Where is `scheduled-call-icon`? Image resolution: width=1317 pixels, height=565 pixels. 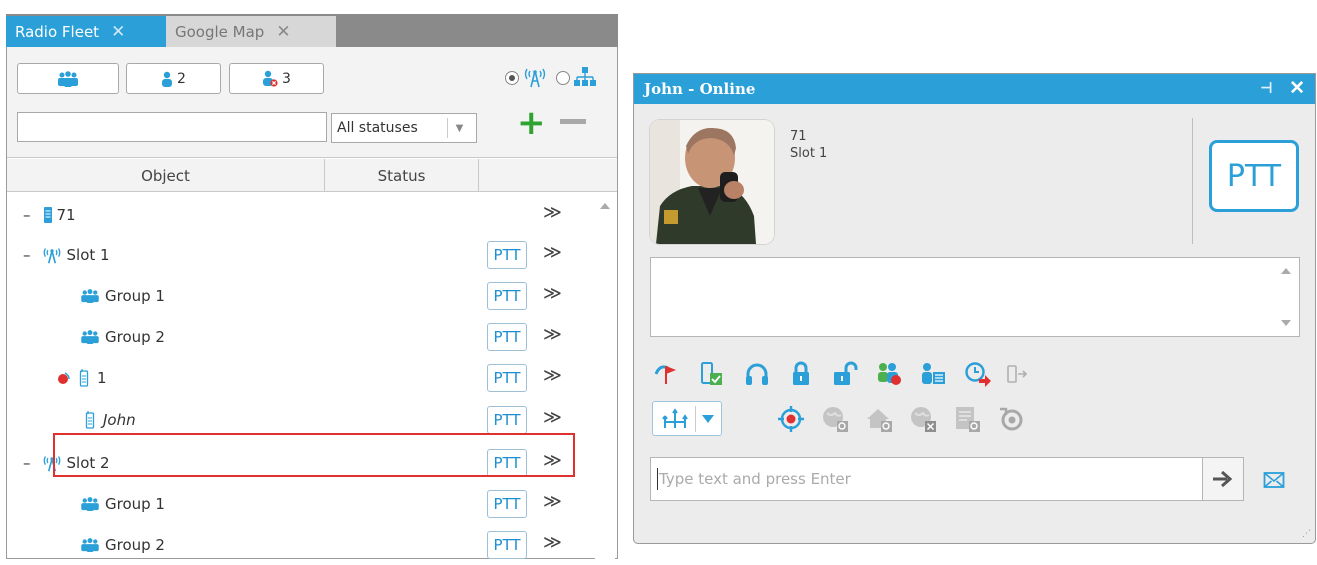 scheduled-call-icon is located at coordinates (977, 374).